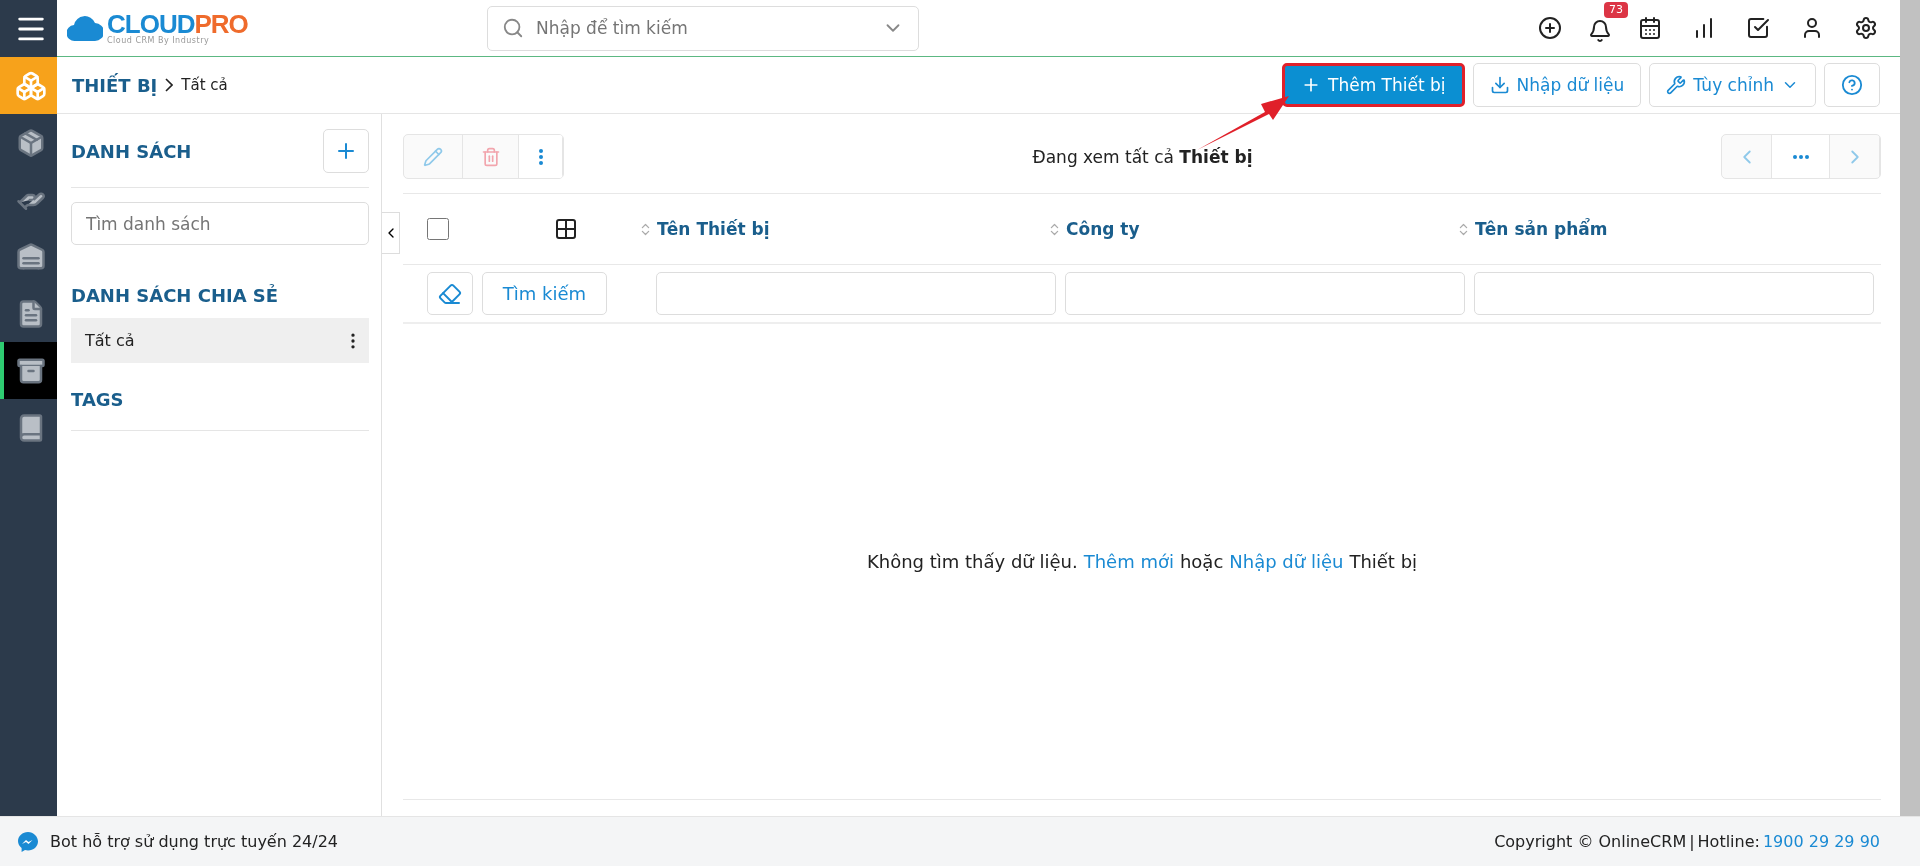 The width and height of the screenshot is (1920, 866). Describe the element at coordinates (1142, 156) in the screenshot. I see `viewing-text: Đang xem tất cả Thiết bị` at that location.